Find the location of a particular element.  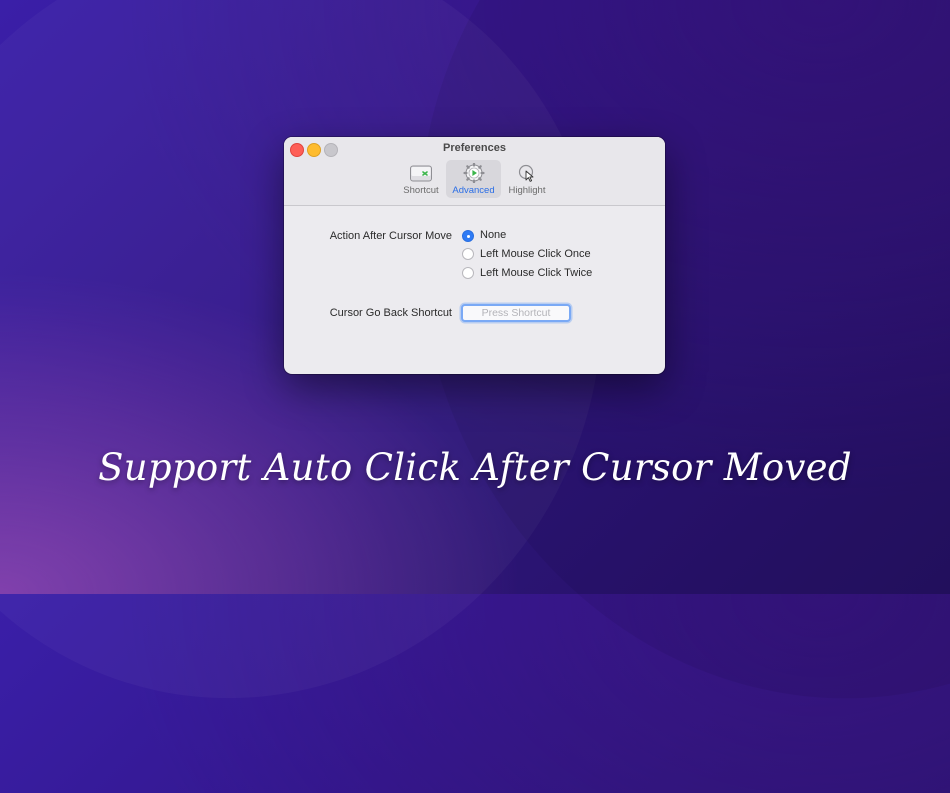

cursor-click-icon is located at coordinates (527, 173).